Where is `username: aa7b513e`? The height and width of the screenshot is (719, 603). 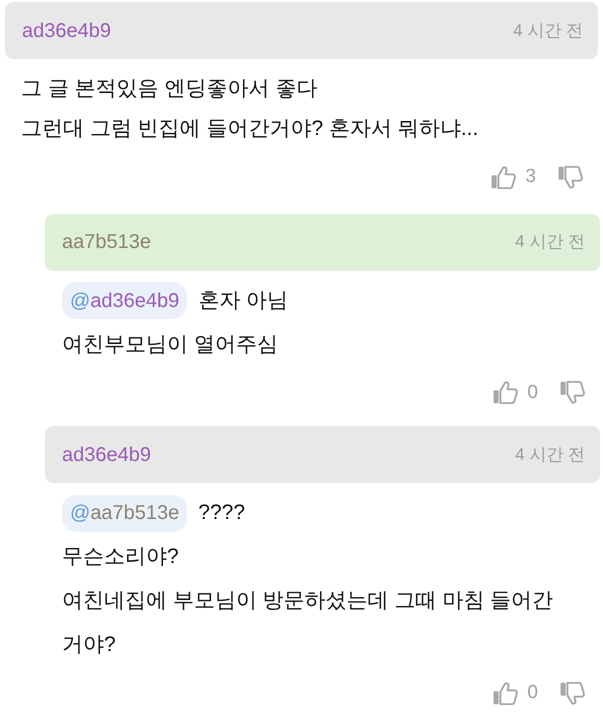 username: aa7b513e is located at coordinates (106, 242).